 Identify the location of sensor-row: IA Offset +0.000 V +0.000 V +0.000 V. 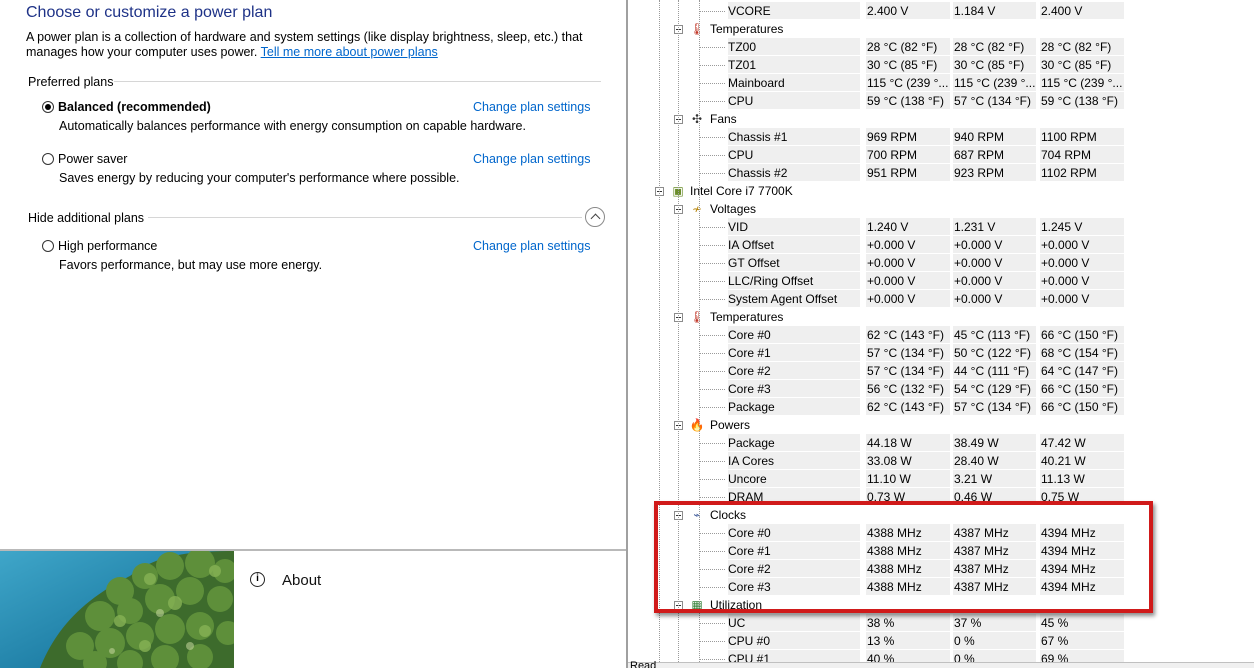
(941, 245).